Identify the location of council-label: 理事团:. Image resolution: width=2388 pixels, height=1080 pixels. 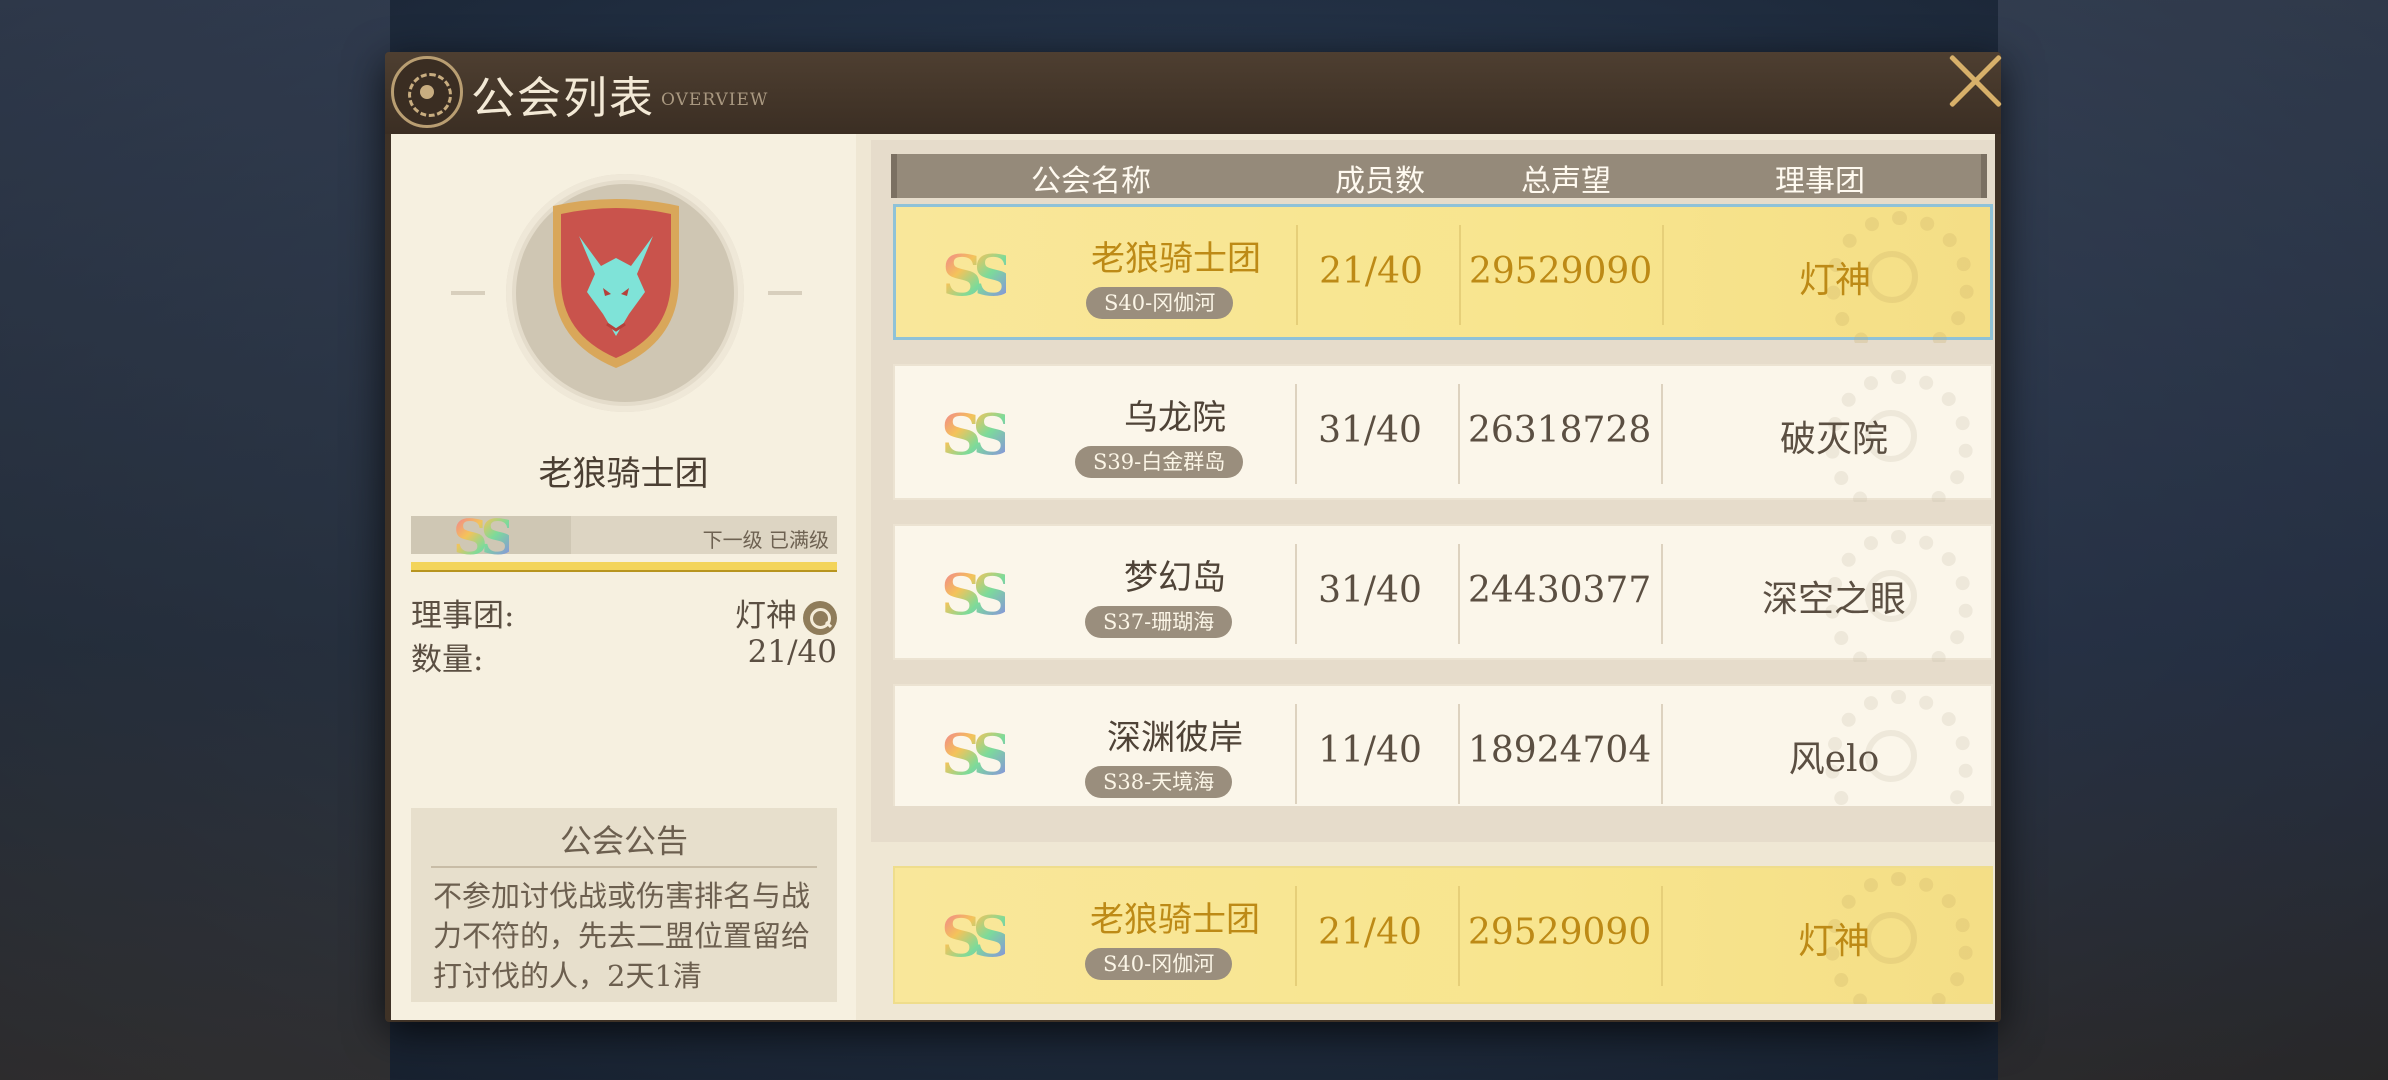
(463, 616).